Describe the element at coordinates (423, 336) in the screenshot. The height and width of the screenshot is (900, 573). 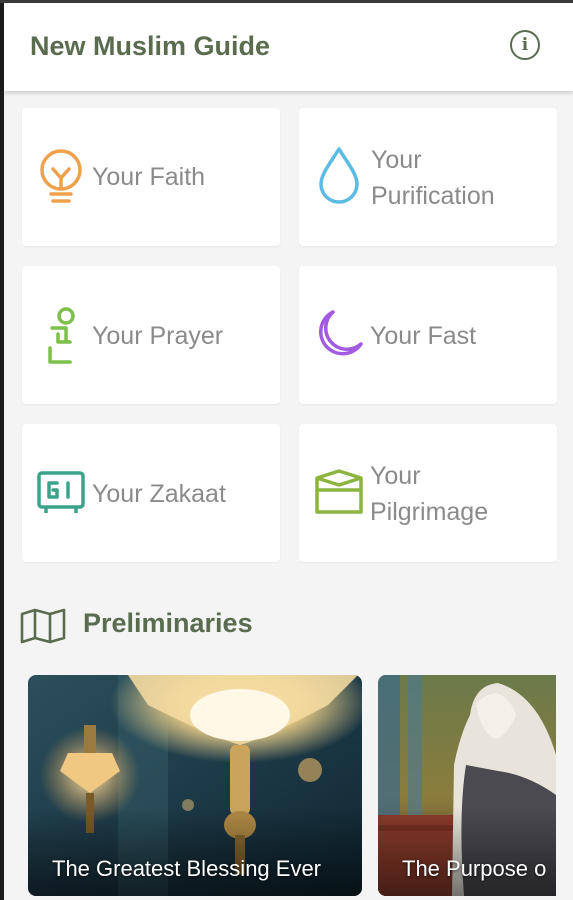
I see `topic-label: Your Fast` at that location.